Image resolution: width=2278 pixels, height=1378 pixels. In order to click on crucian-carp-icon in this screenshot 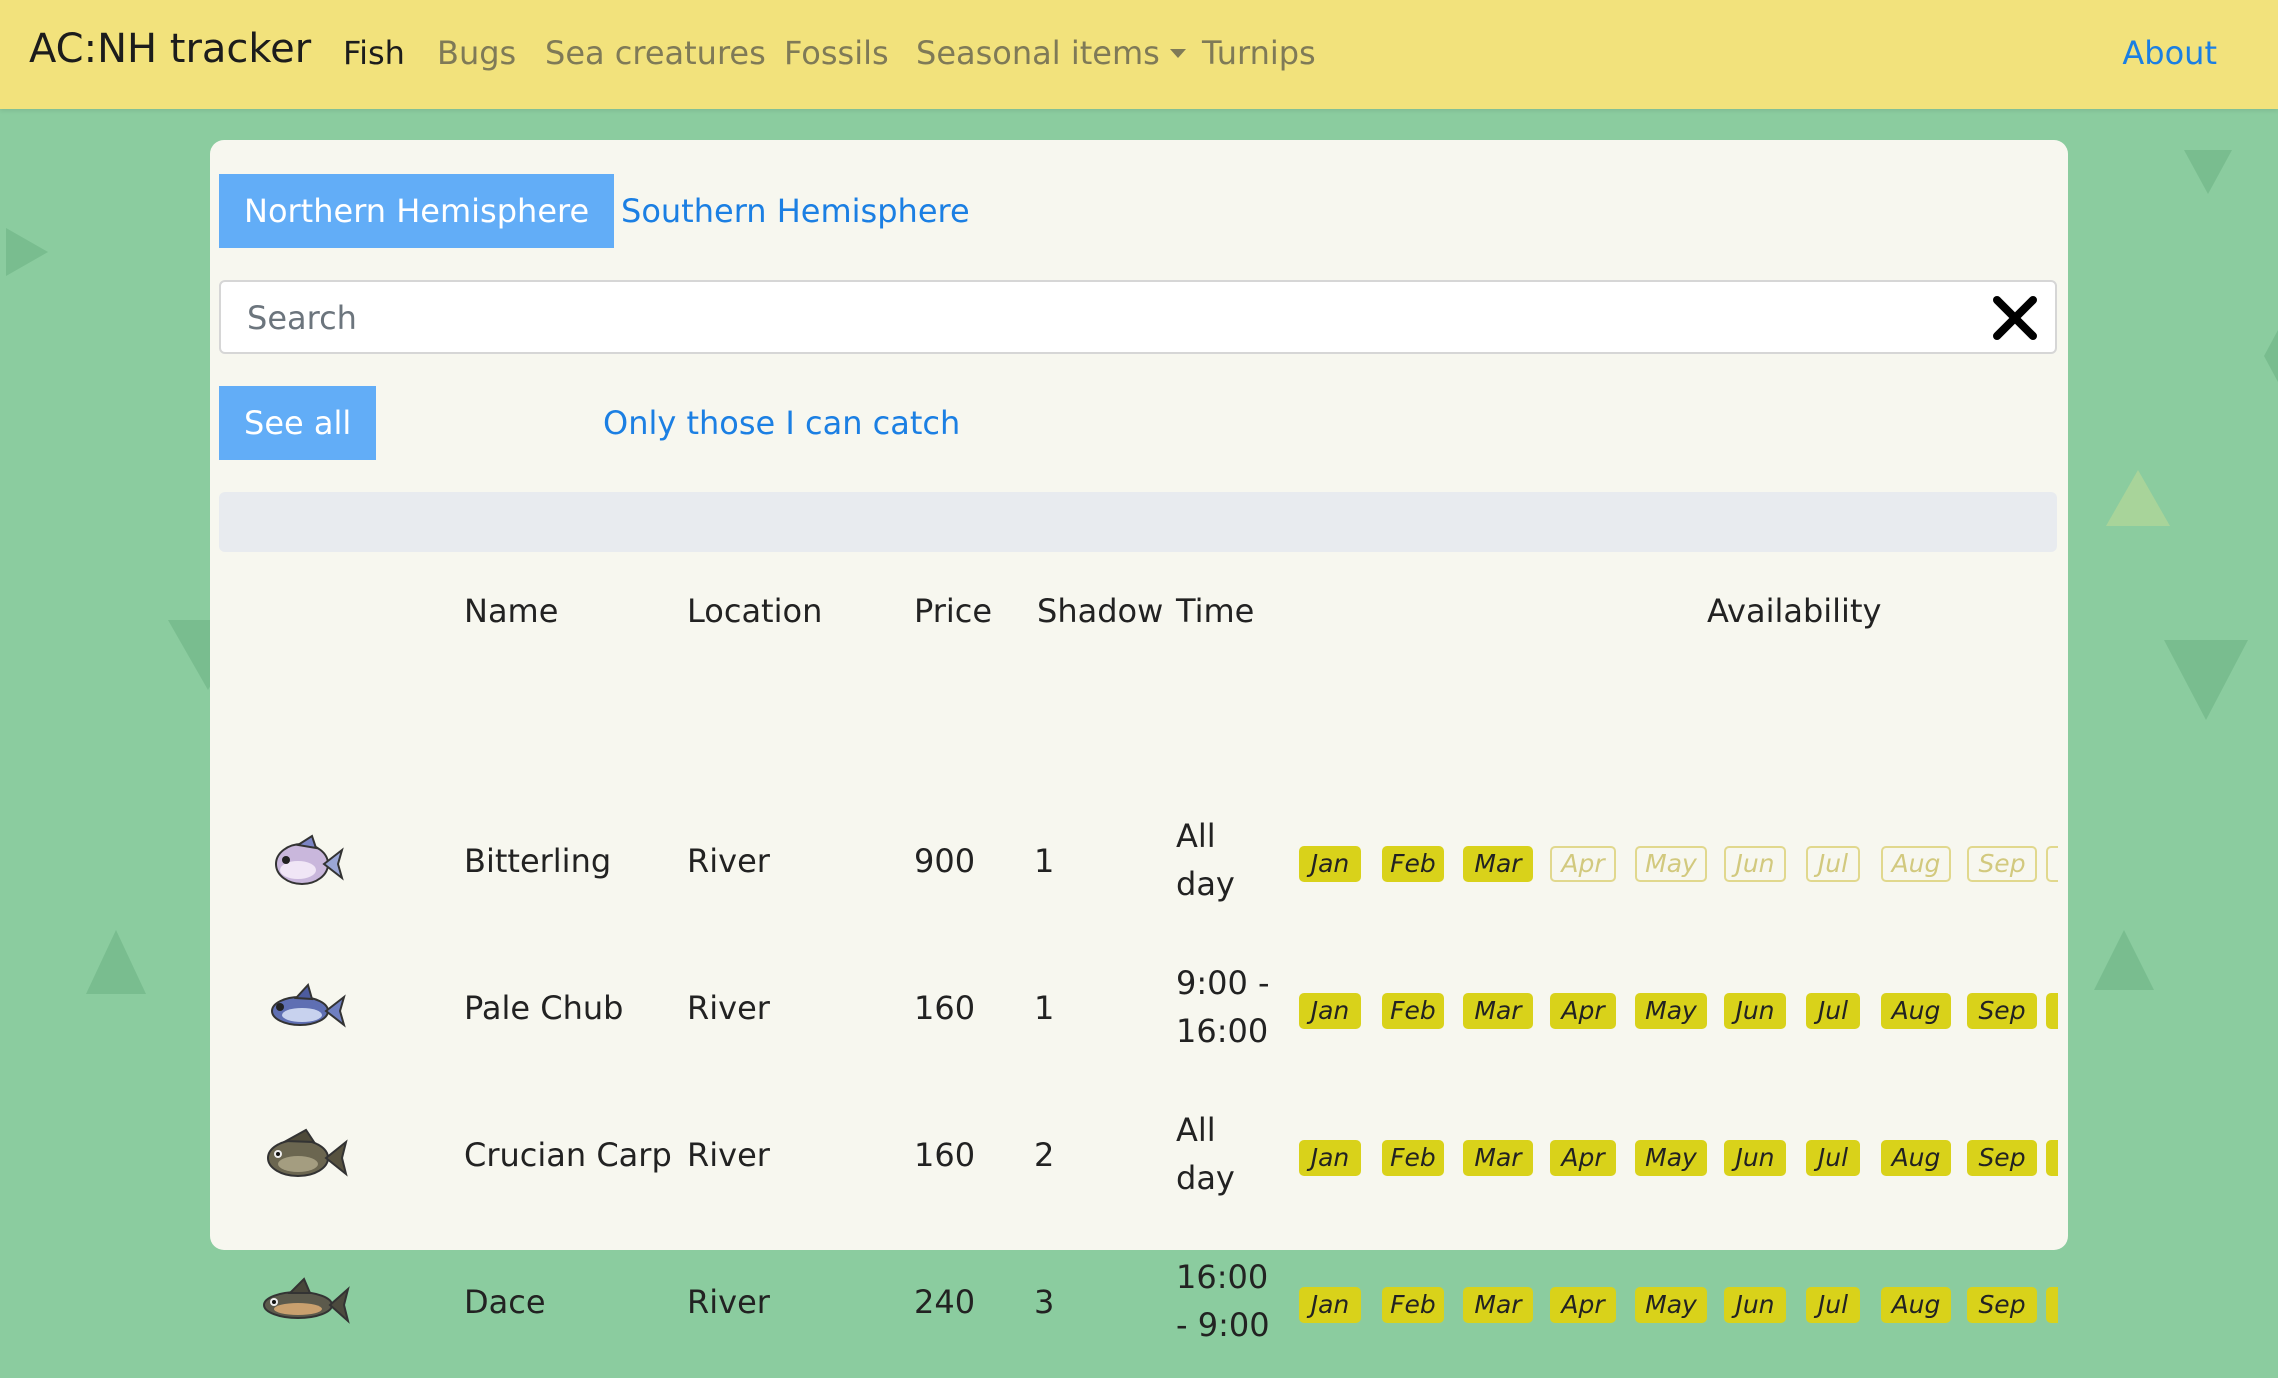, I will do `click(307, 1152)`.